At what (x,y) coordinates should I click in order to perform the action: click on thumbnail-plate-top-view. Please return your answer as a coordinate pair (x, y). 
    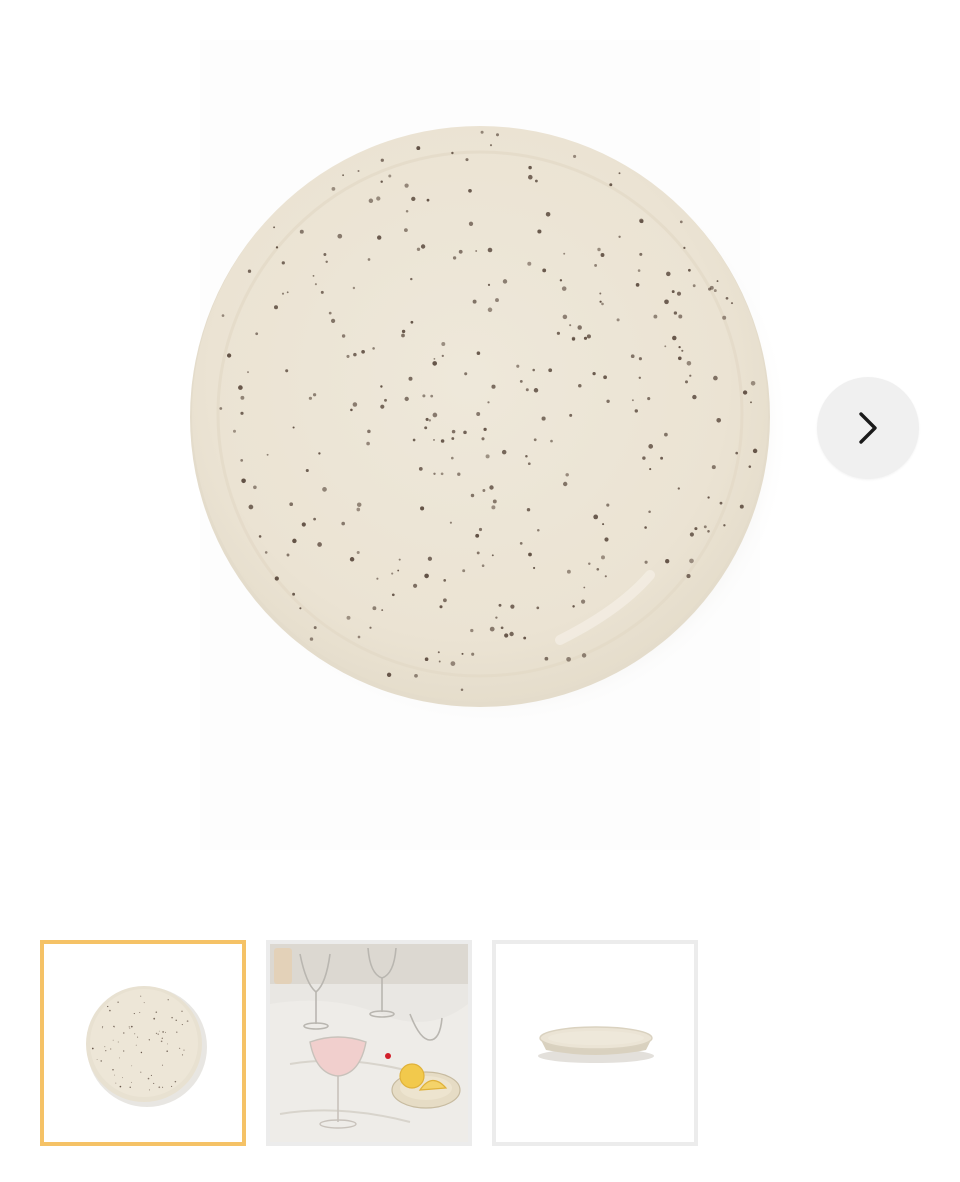
    Looking at the image, I should click on (143, 1043).